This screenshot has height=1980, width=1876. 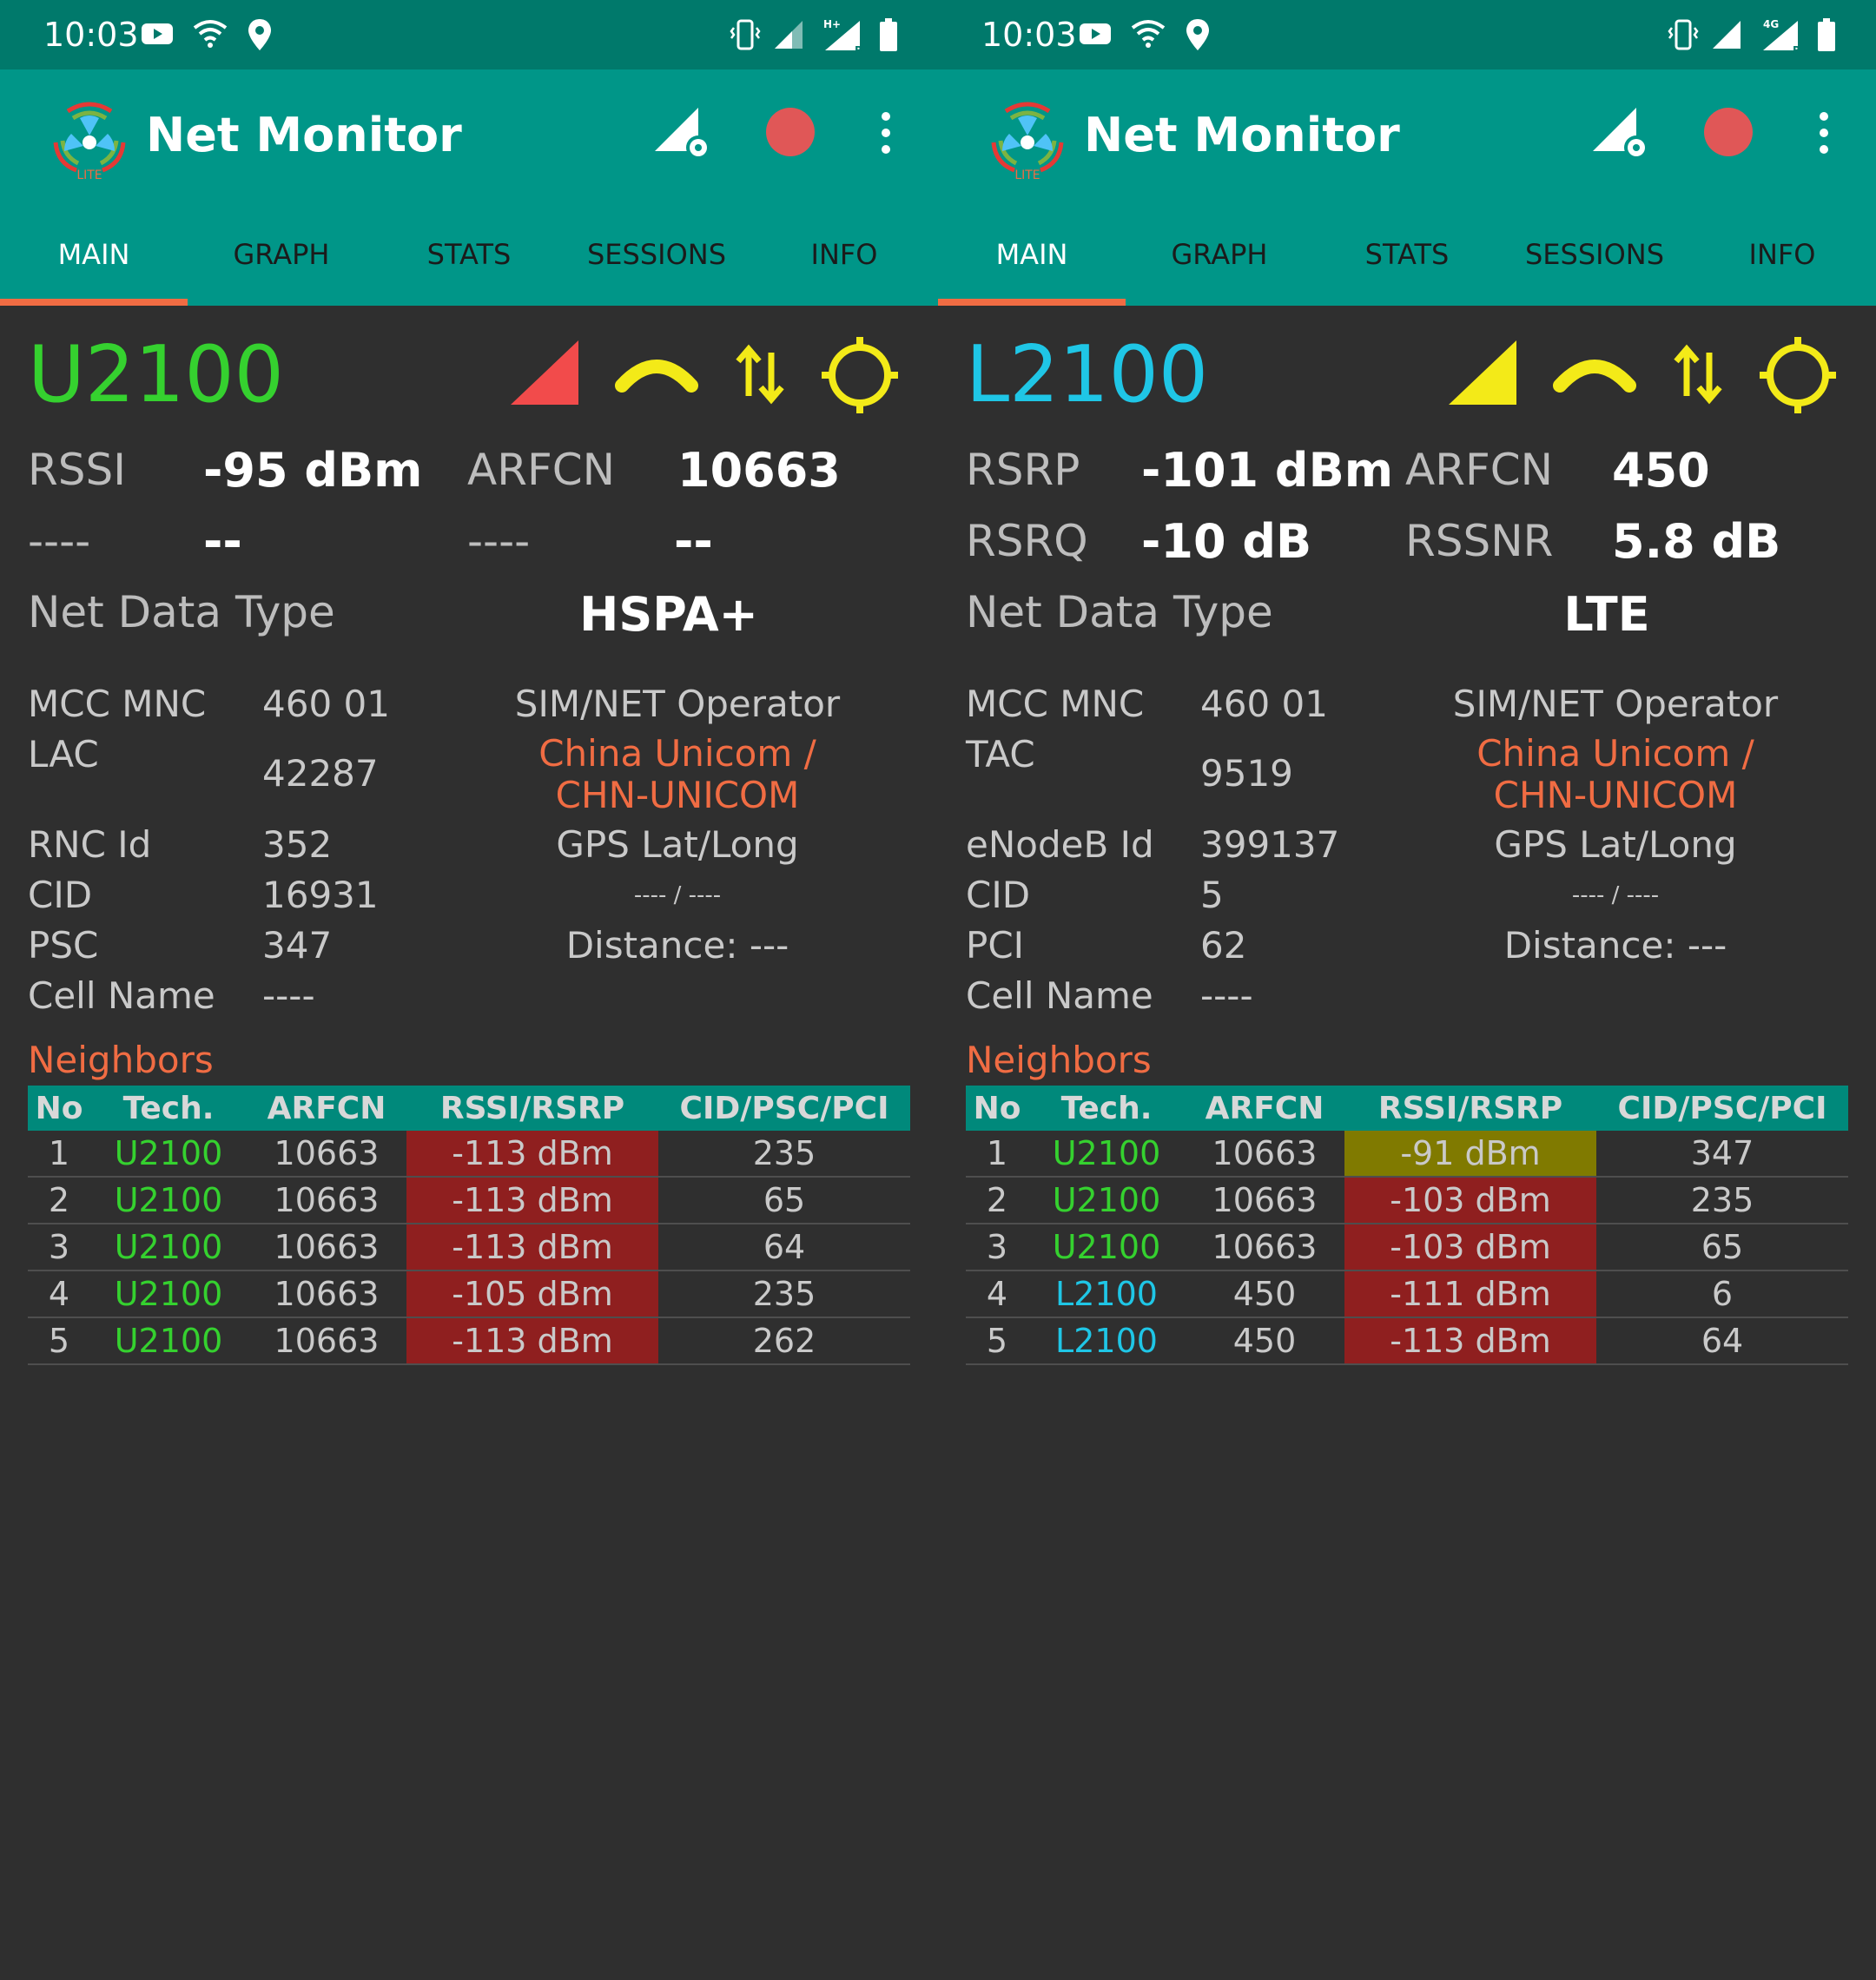 I want to click on cell-no: 2, so click(x=997, y=1201).